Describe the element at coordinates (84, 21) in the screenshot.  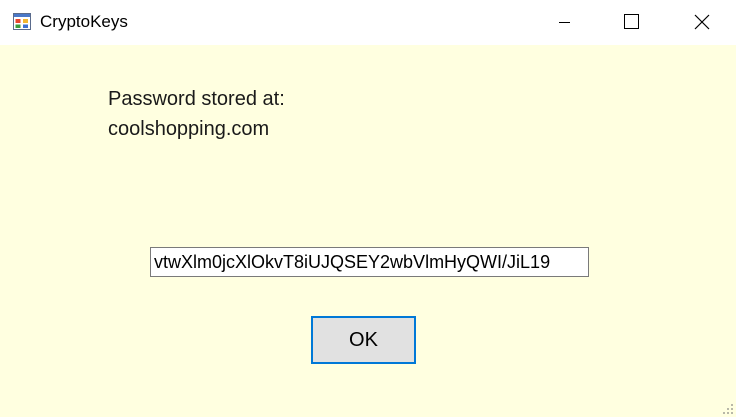
I see `window-title: CryptoKeys` at that location.